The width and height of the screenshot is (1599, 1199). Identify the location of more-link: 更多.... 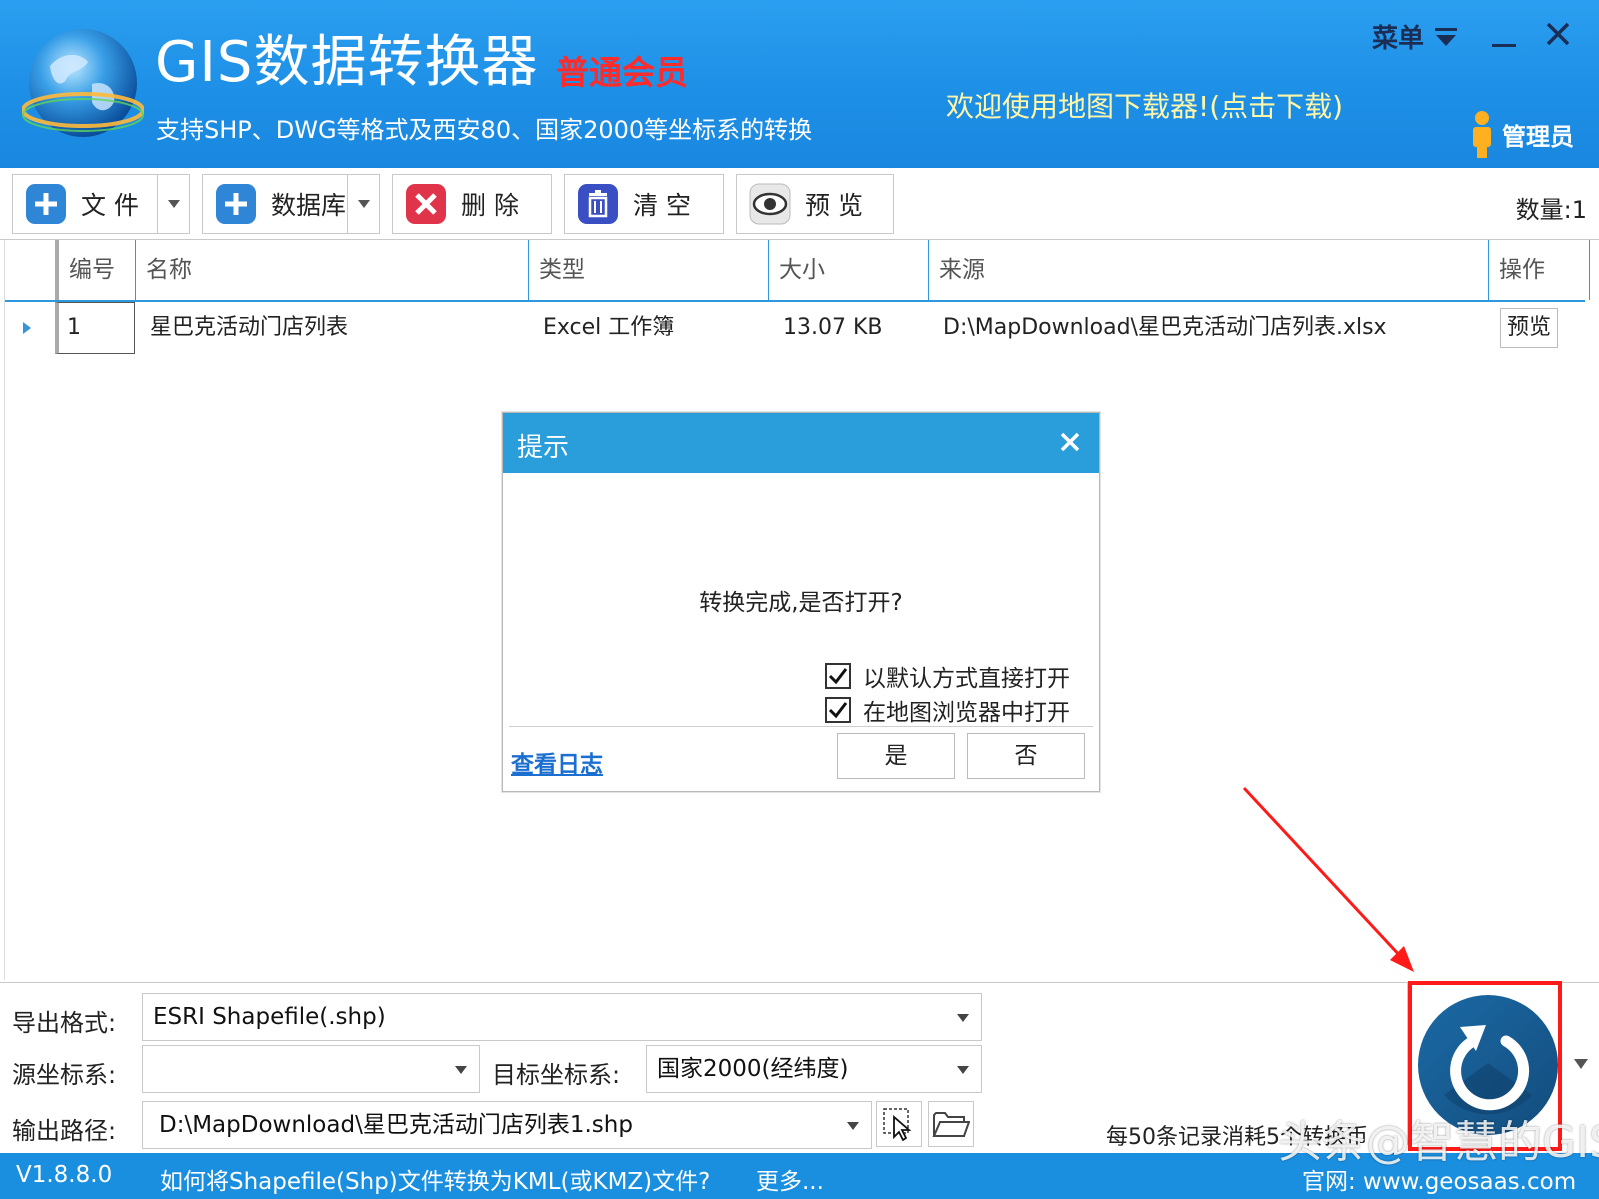
(790, 1179).